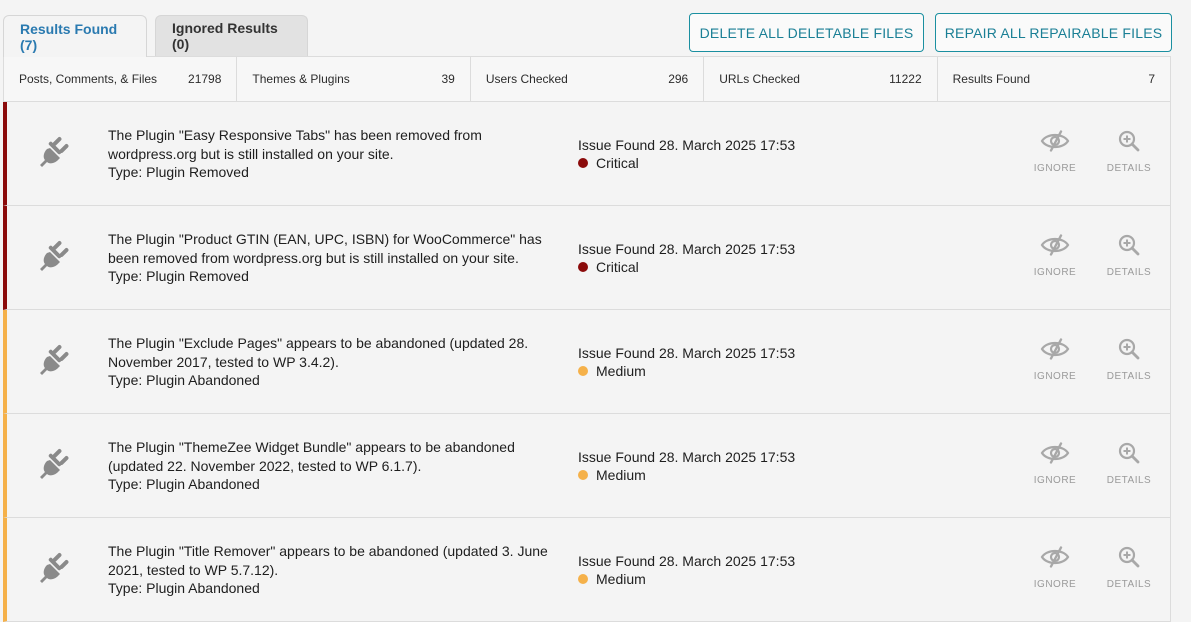 This screenshot has width=1191, height=622. I want to click on stat-label: Posts, Comments, & Files, so click(88, 79).